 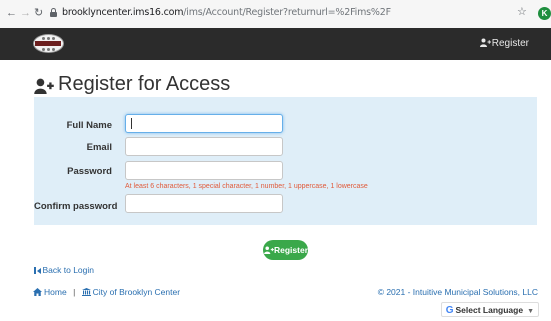 I want to click on google-g-icon: G, so click(x=449, y=310).